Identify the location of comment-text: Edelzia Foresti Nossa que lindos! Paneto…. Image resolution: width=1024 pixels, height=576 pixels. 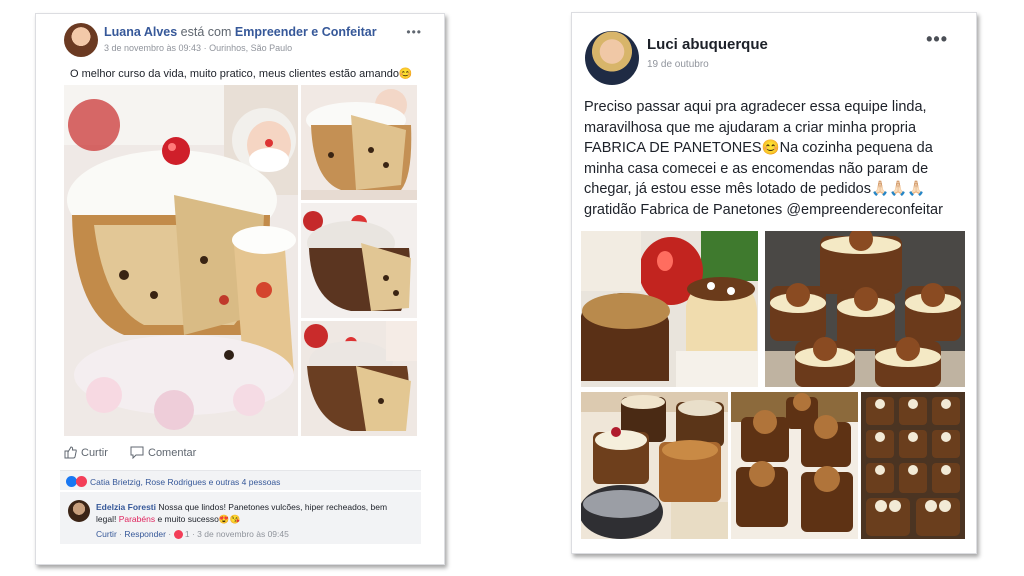
(252, 513).